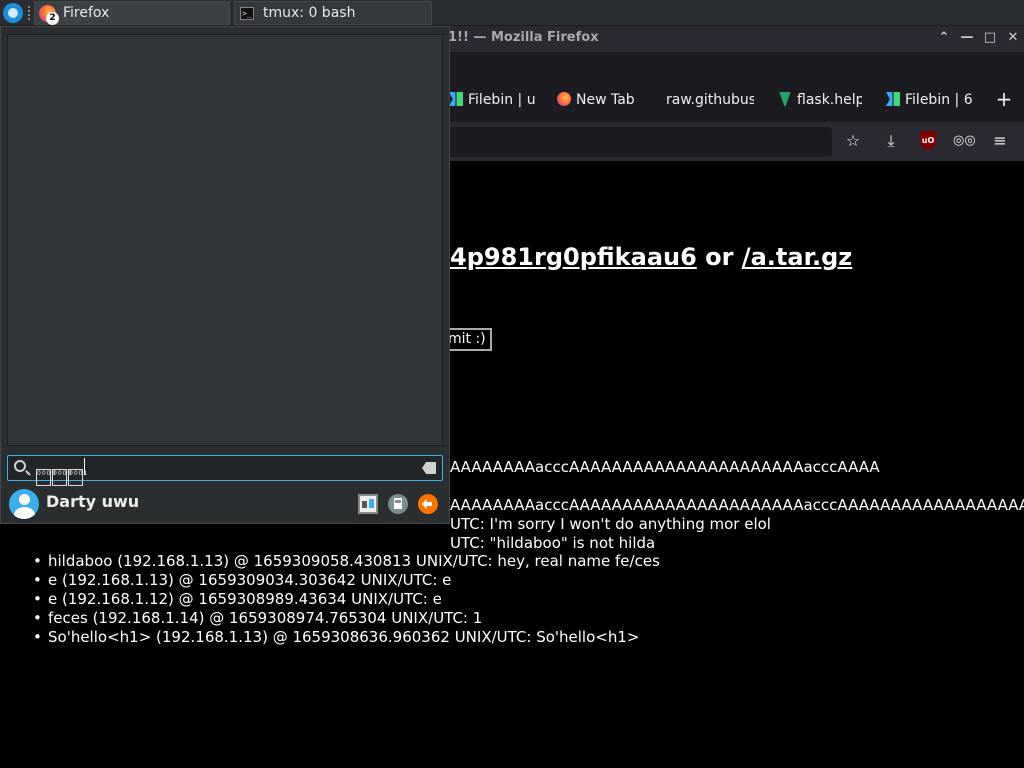 Image resolution: width=1024 pixels, height=768 pixels. I want to click on tab-label: New Tab, so click(605, 100).